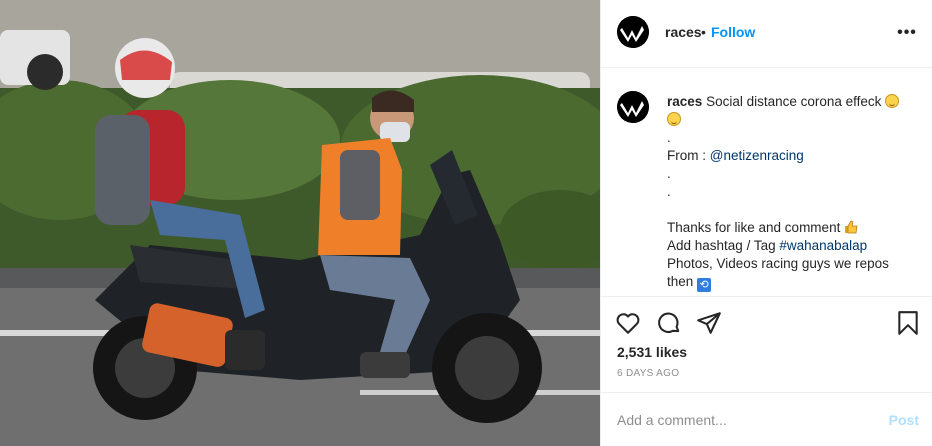 This screenshot has height=446, width=932. Describe the element at coordinates (709, 323) in the screenshot. I see `paper-plane-icon` at that location.